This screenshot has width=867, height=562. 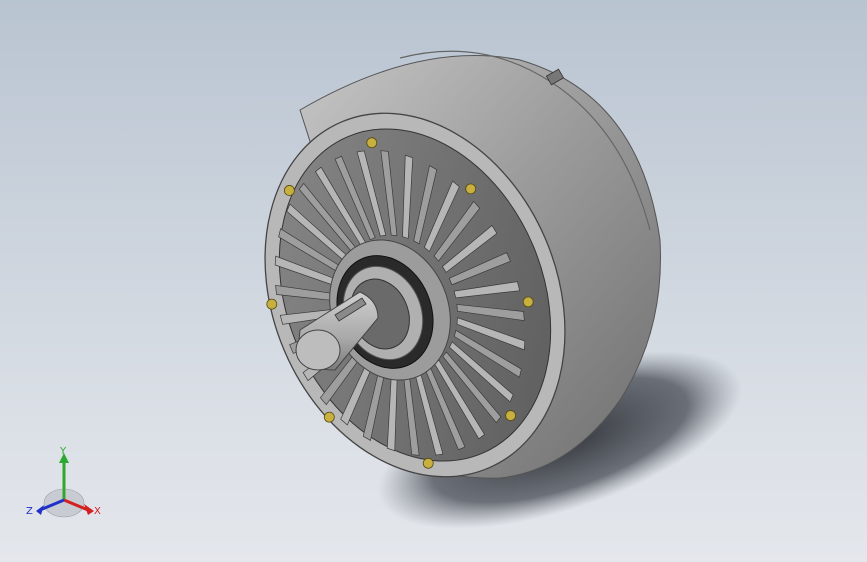 What do you see at coordinates (63, 451) in the screenshot?
I see `y-axis-label: Y` at bounding box center [63, 451].